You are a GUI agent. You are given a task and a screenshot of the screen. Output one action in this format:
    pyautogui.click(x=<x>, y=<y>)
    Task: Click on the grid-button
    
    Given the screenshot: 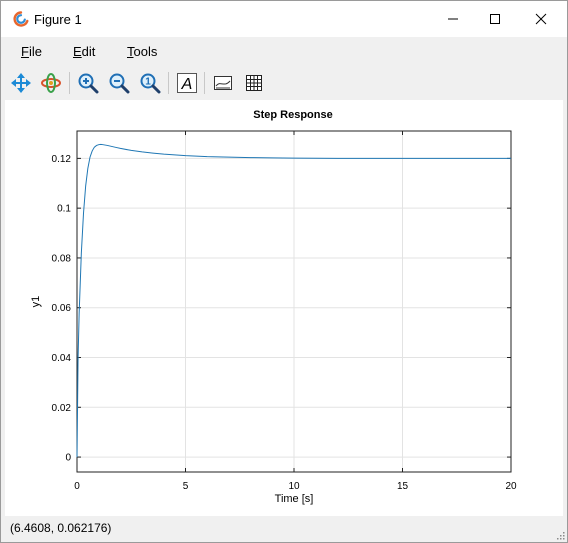 What is the action you would take?
    pyautogui.click(x=254, y=83)
    